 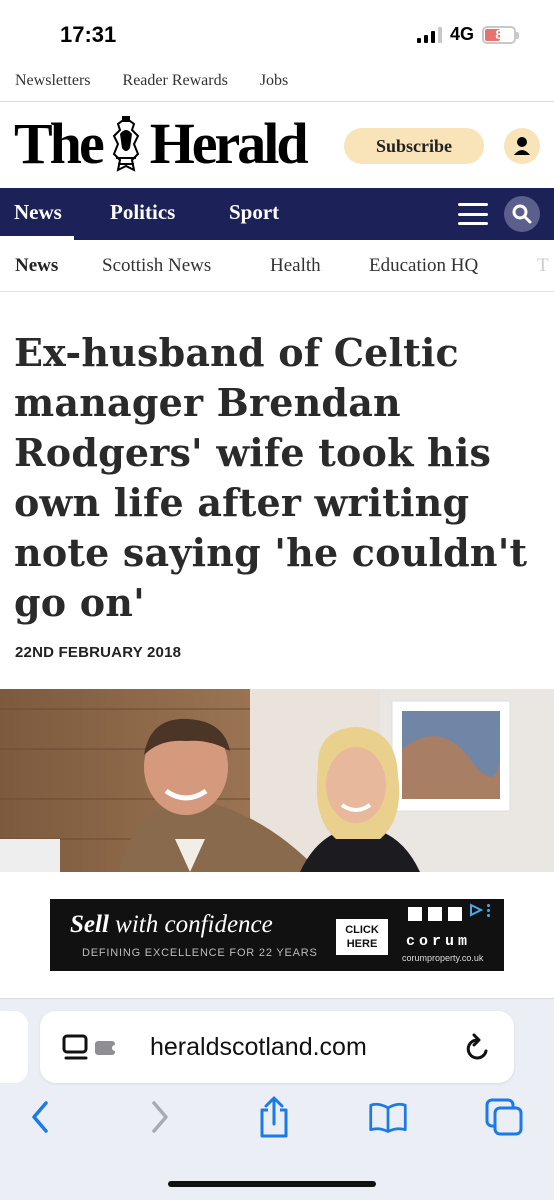 What do you see at coordinates (295, 266) in the screenshot?
I see `subnav-health: Health` at bounding box center [295, 266].